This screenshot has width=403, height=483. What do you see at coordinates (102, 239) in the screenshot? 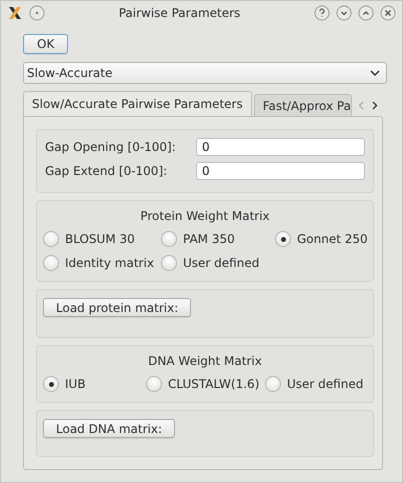
I see `radio-option: BLOSUM 30` at bounding box center [102, 239].